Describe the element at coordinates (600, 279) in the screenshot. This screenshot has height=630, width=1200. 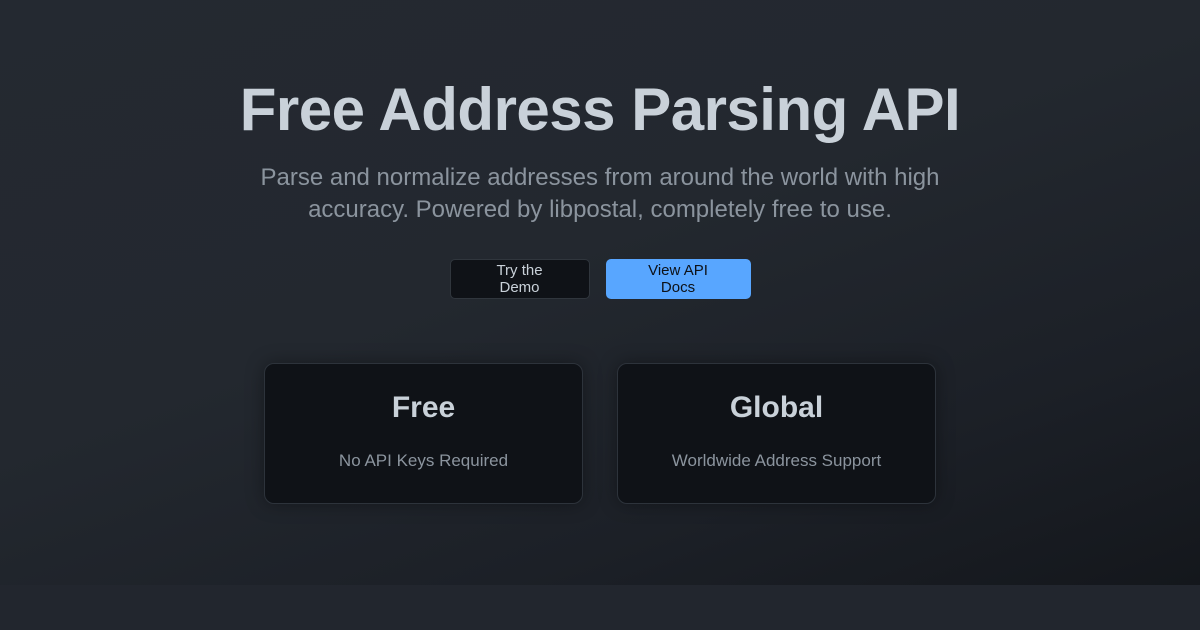
I see `hero-actions: Try the Demo View API Docs` at that location.